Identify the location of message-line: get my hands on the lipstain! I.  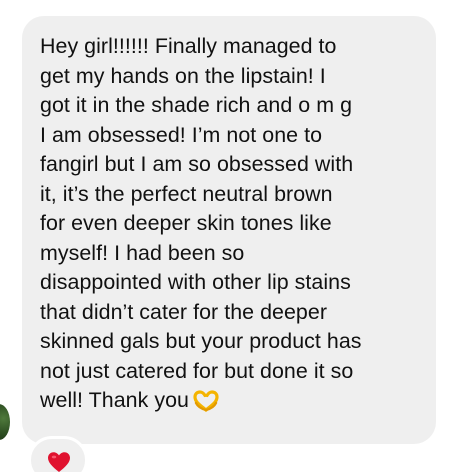
(183, 75).